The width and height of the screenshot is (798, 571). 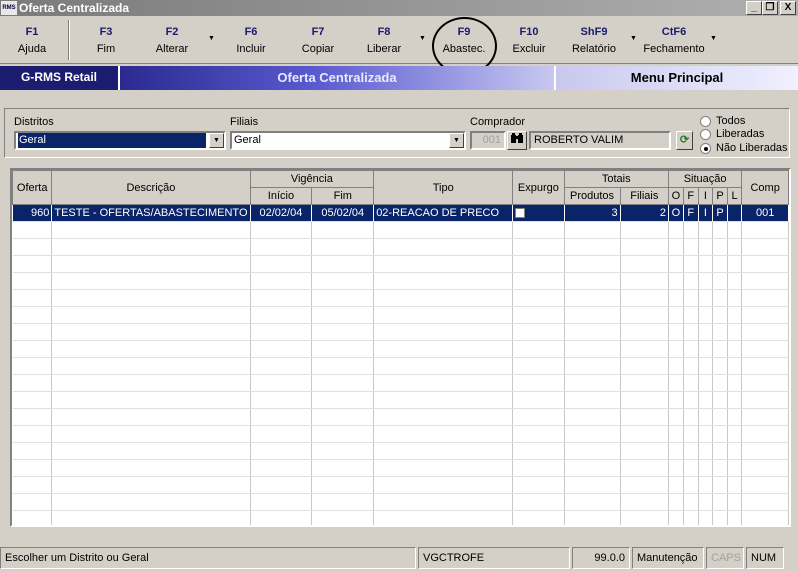 I want to click on col-comp: Comp, so click(x=765, y=187).